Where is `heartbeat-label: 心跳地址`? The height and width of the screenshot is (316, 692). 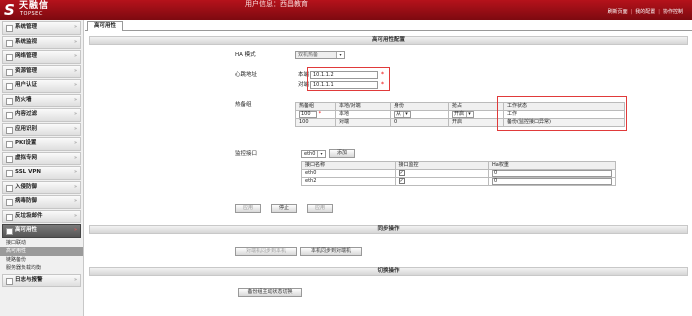
heartbeat-label: 心跳地址 is located at coordinates (246, 75).